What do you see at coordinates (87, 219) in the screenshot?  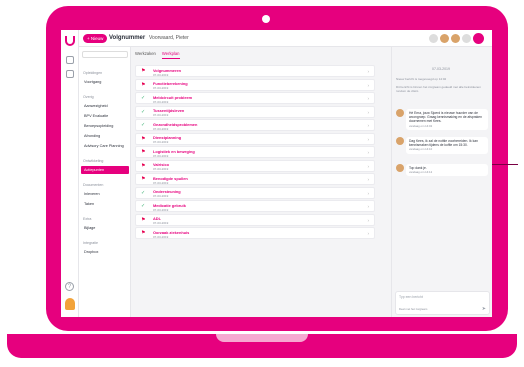 I see `nav-section-heading: Extra` at bounding box center [87, 219].